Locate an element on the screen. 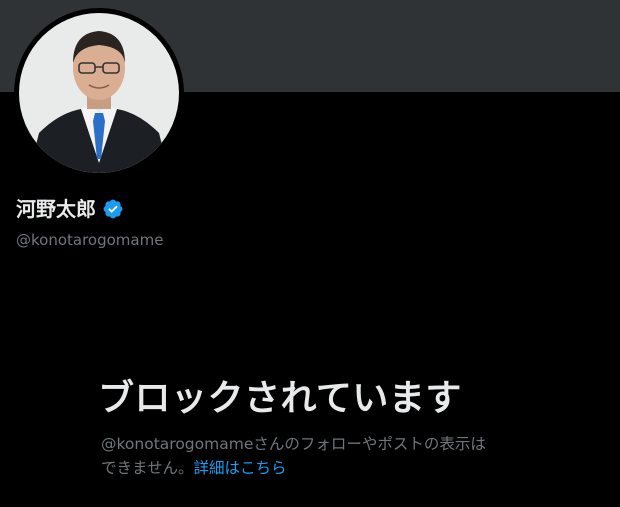 Image resolution: width=620 pixels, height=507 pixels. learn-more-link: 詳細はこちら is located at coordinates (240, 468).